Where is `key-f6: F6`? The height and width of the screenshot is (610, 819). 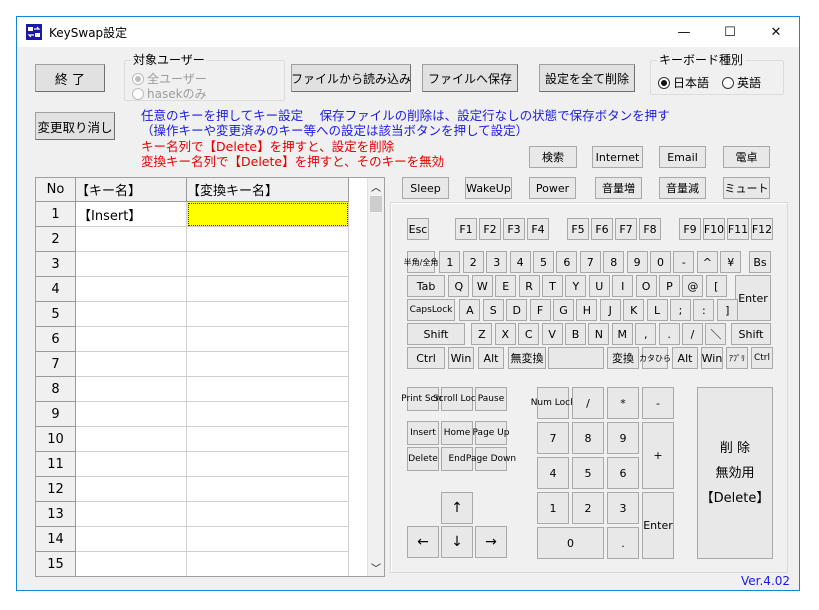
key-f6: F6 is located at coordinates (602, 229).